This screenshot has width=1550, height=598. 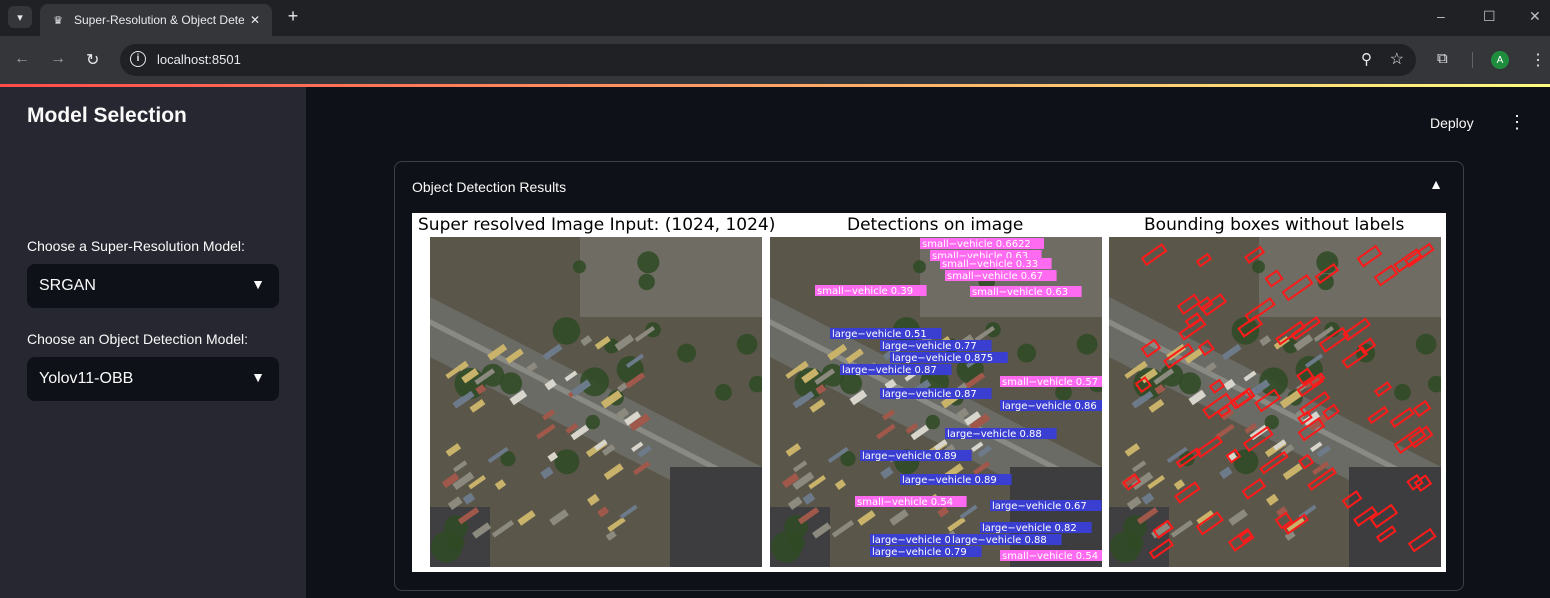 What do you see at coordinates (1029, 528) in the screenshot?
I see `label-text: large−vehicle 0.82` at bounding box center [1029, 528].